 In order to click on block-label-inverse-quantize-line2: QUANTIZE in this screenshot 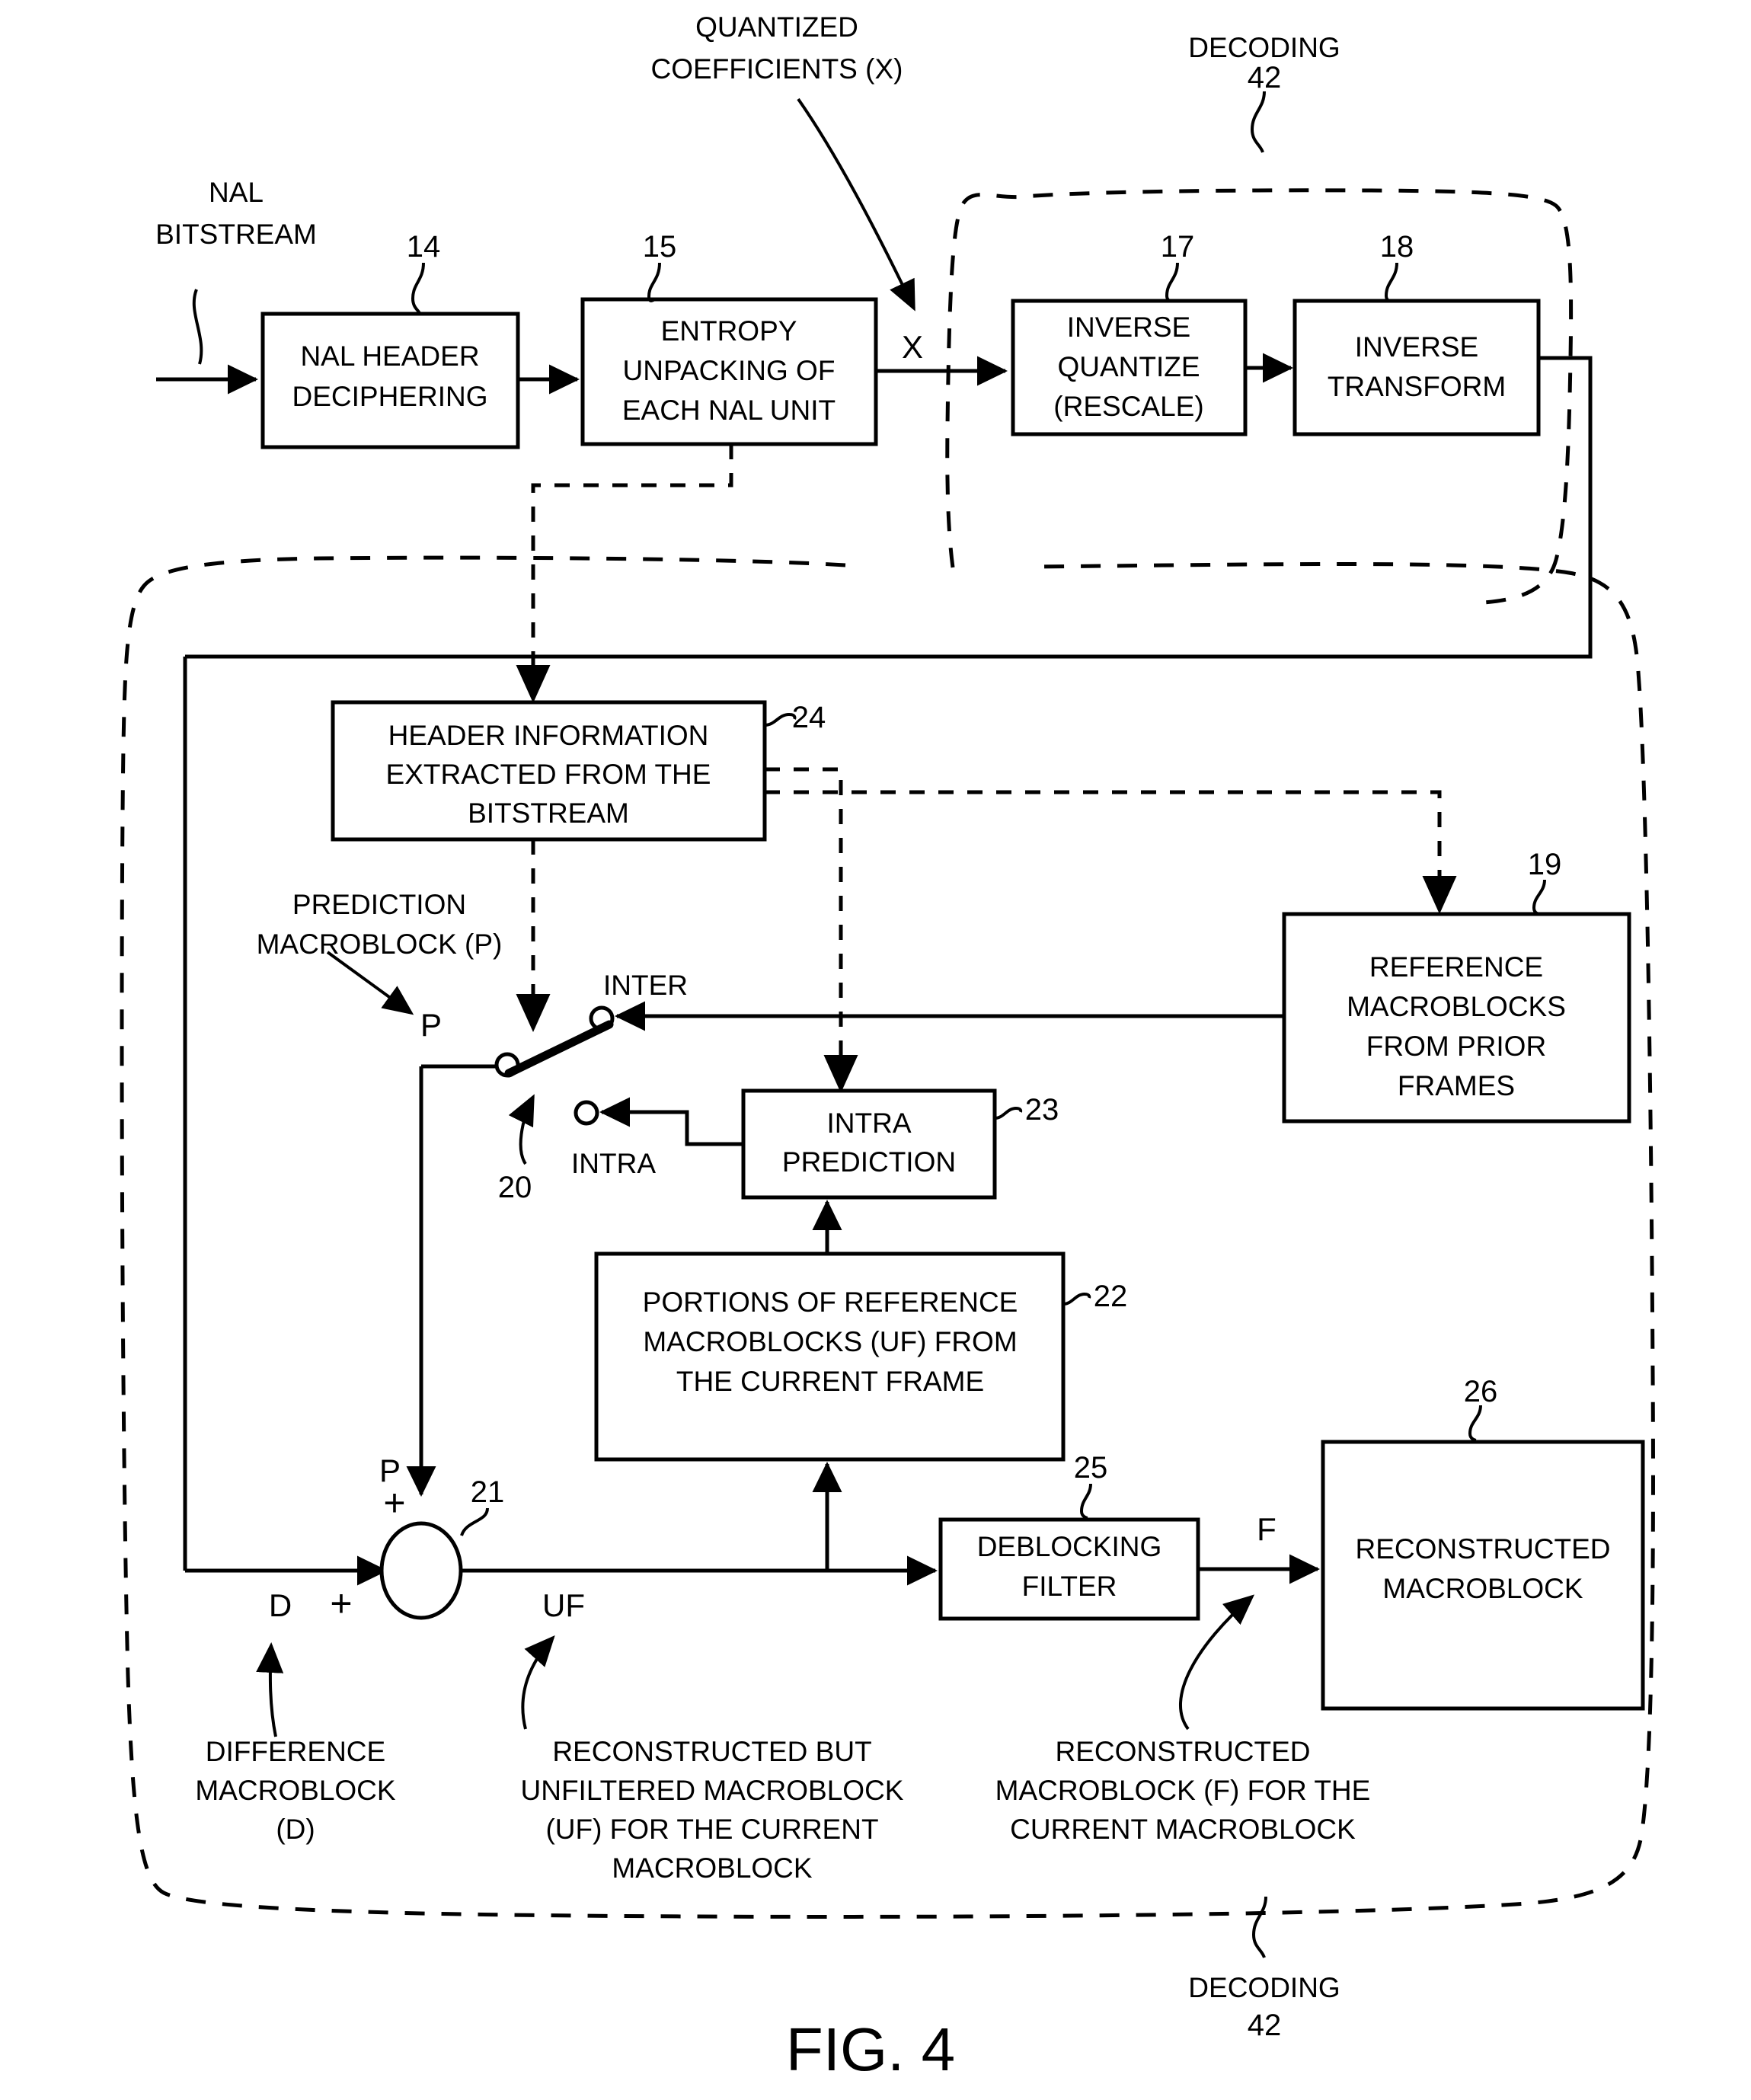, I will do `click(1128, 366)`.